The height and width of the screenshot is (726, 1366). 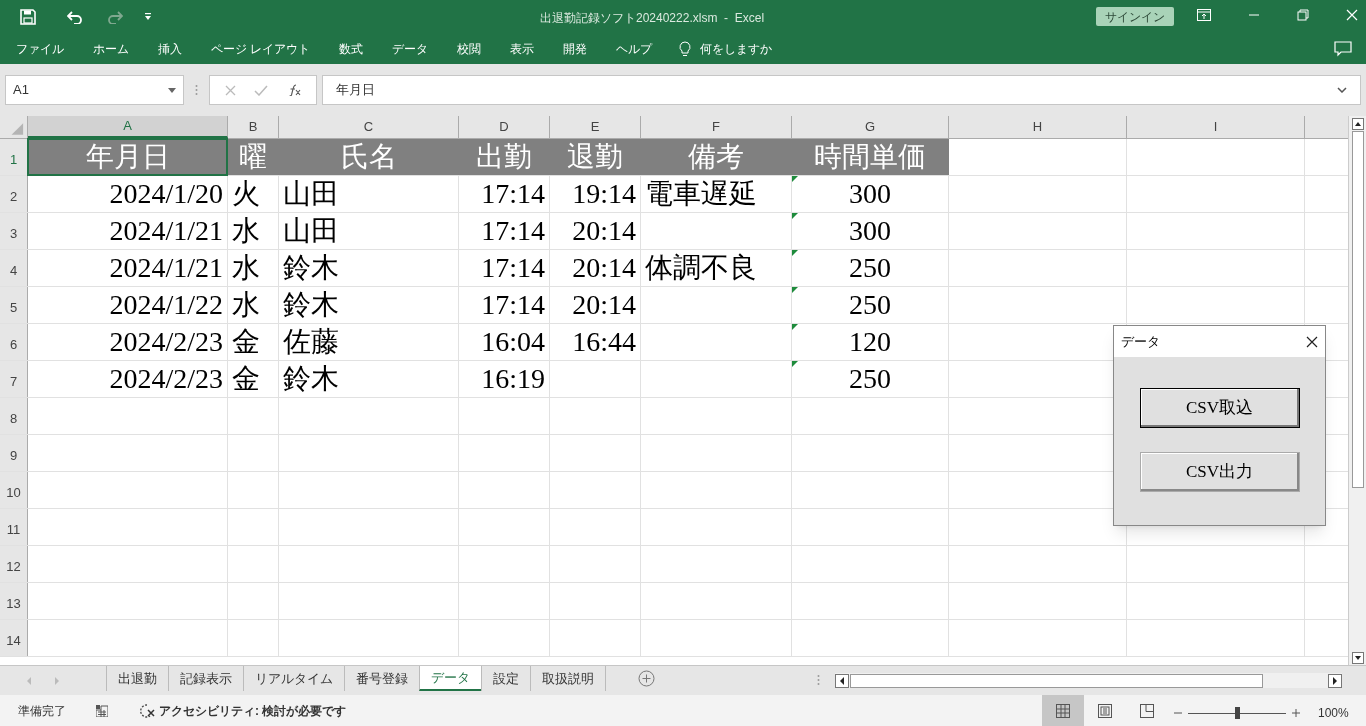 What do you see at coordinates (701, 194) in the screenshot?
I see `table-cell-text: 電車遅延` at bounding box center [701, 194].